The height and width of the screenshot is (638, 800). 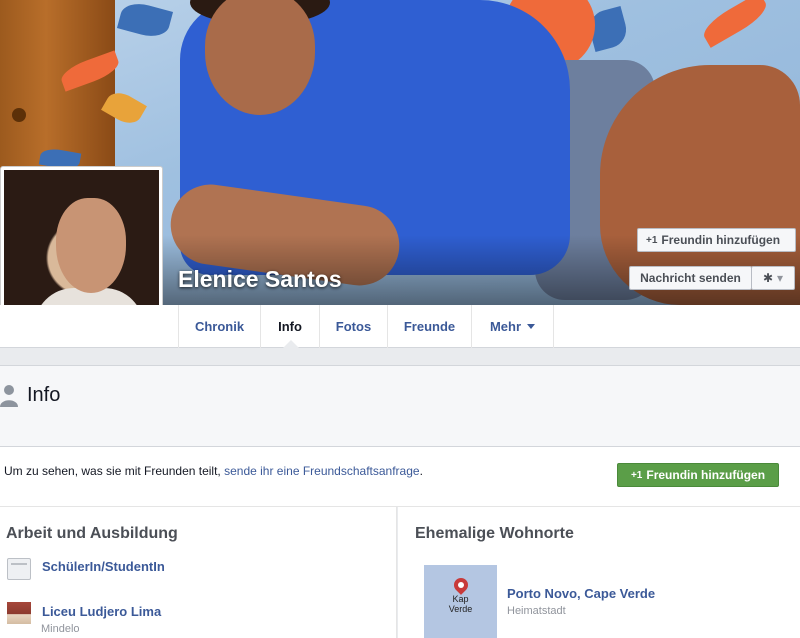 What do you see at coordinates (291, 344) in the screenshot?
I see `active-tab-marker` at bounding box center [291, 344].